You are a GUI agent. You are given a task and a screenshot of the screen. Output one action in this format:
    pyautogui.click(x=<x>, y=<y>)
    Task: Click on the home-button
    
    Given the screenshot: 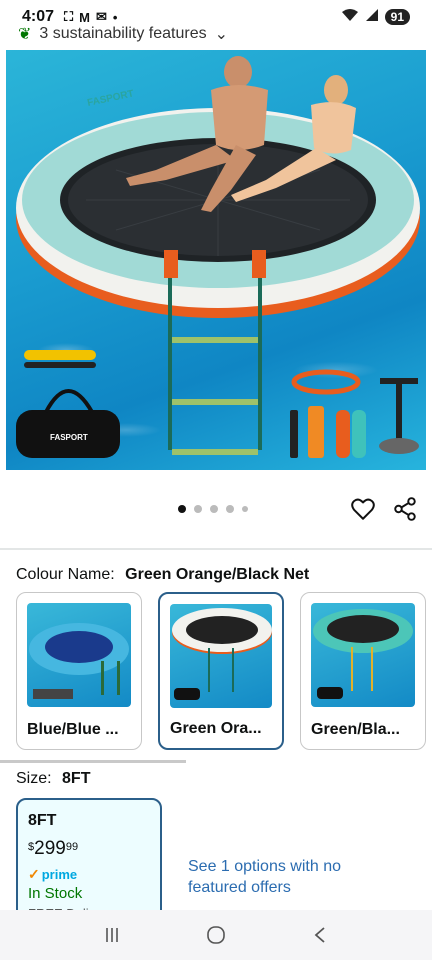 What is the action you would take?
    pyautogui.click(x=216, y=935)
    